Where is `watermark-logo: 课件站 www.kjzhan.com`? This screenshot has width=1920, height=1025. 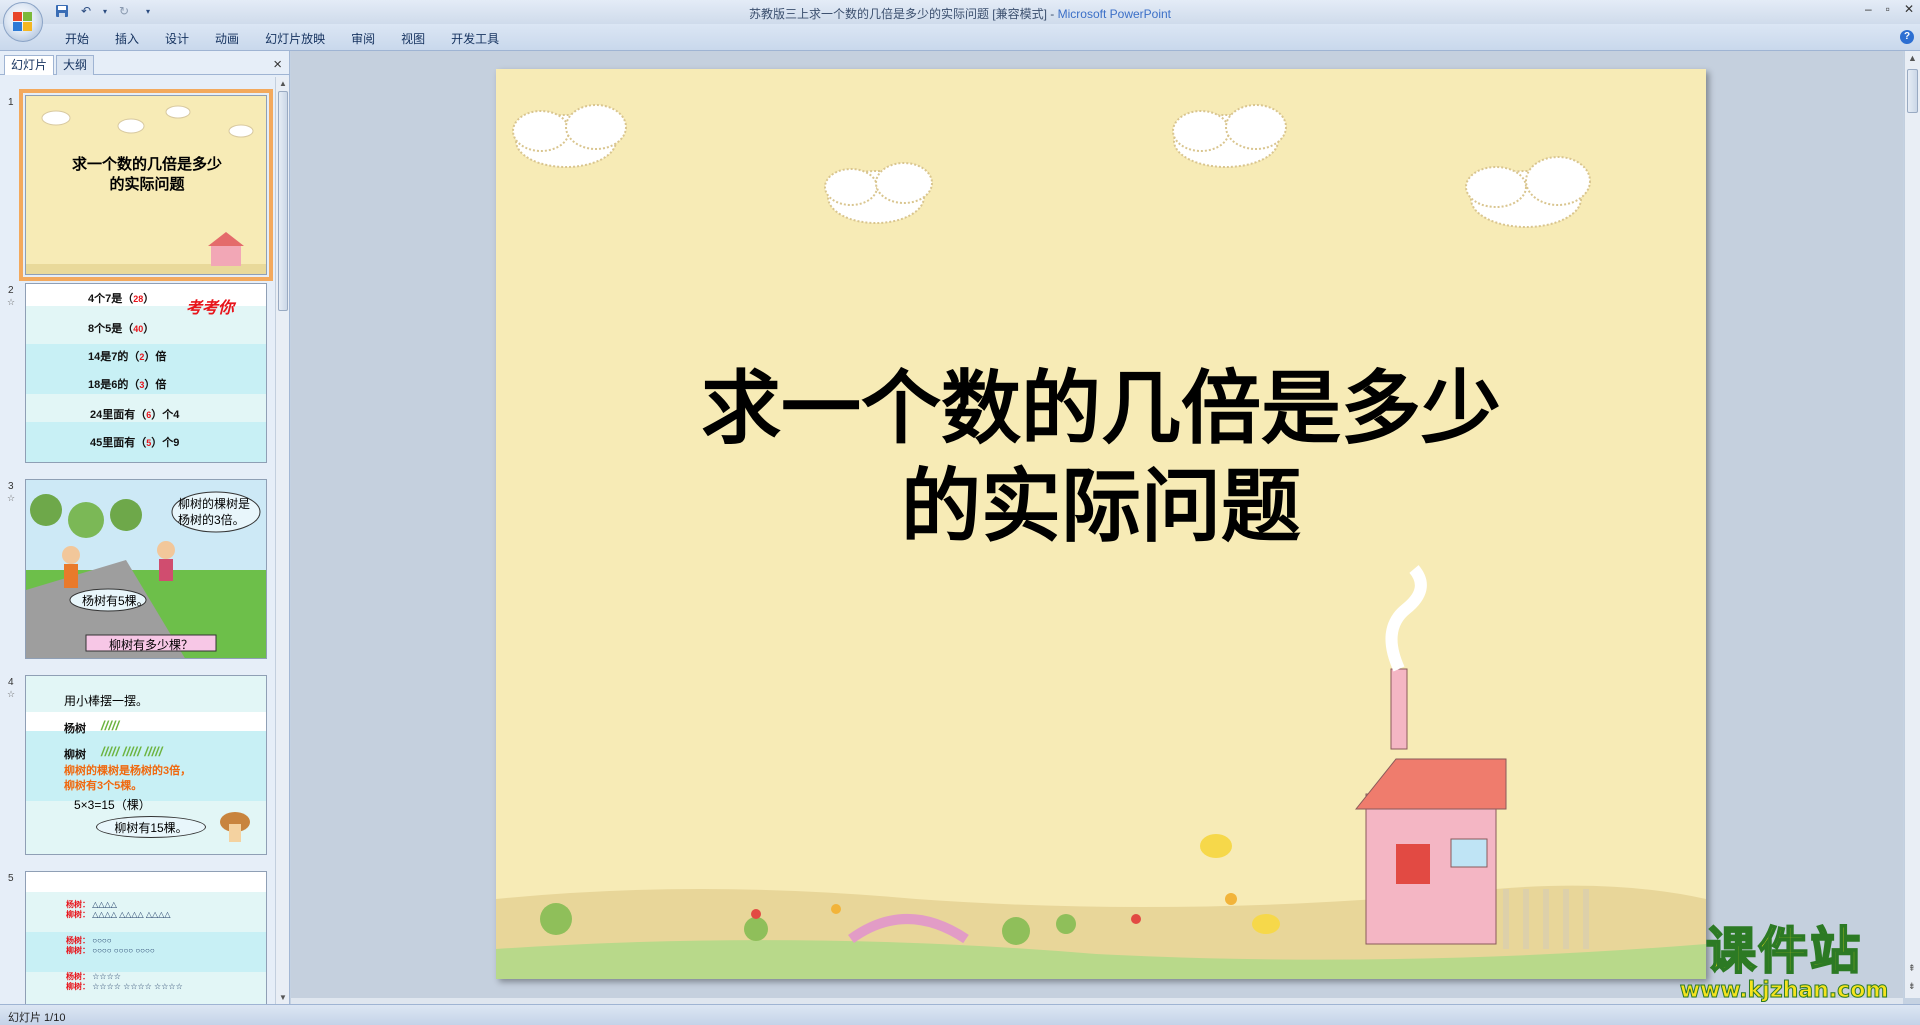 watermark-logo: 课件站 www.kjzhan.com is located at coordinates (1784, 962).